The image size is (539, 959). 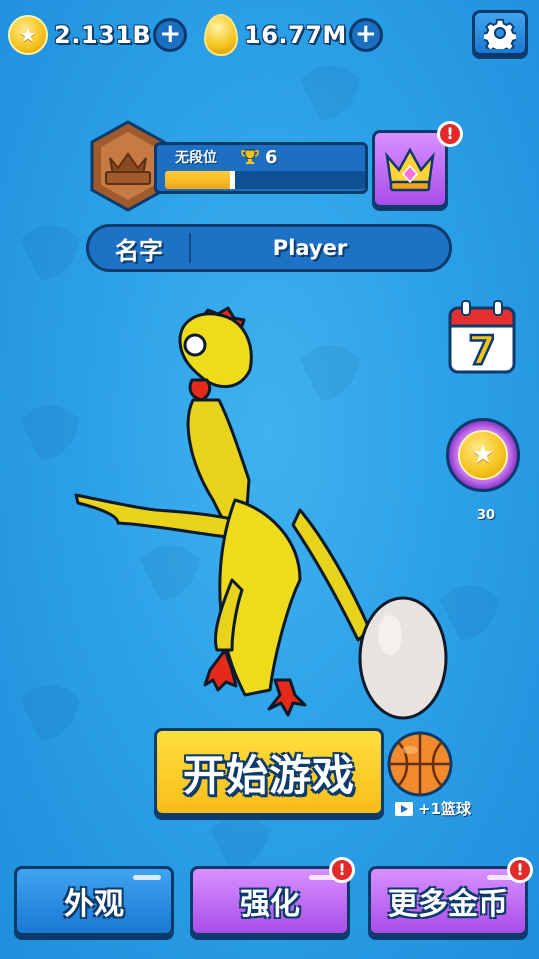 What do you see at coordinates (139, 250) in the screenshot?
I see `name-label: 名字` at bounding box center [139, 250].